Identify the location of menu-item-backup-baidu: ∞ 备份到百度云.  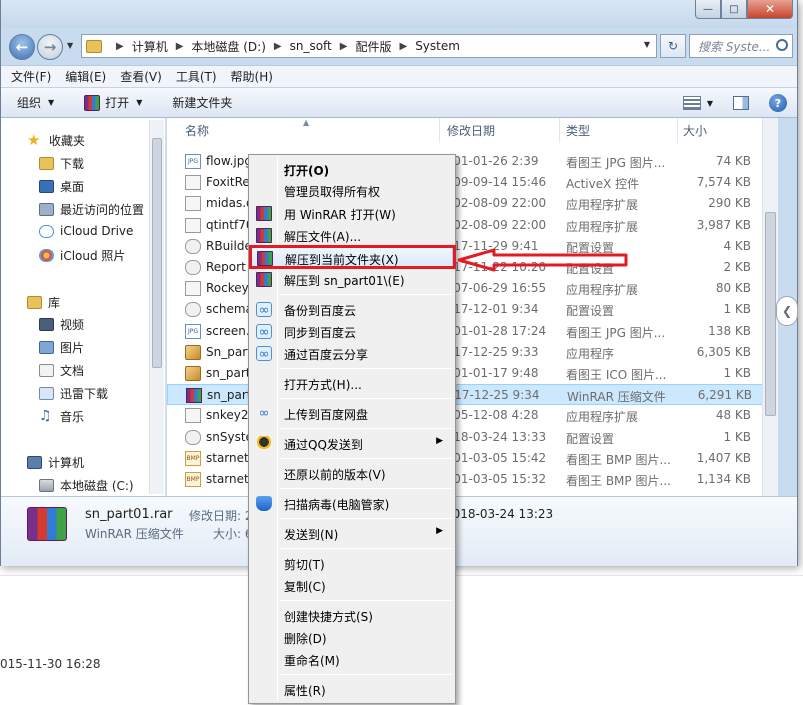
(352, 309).